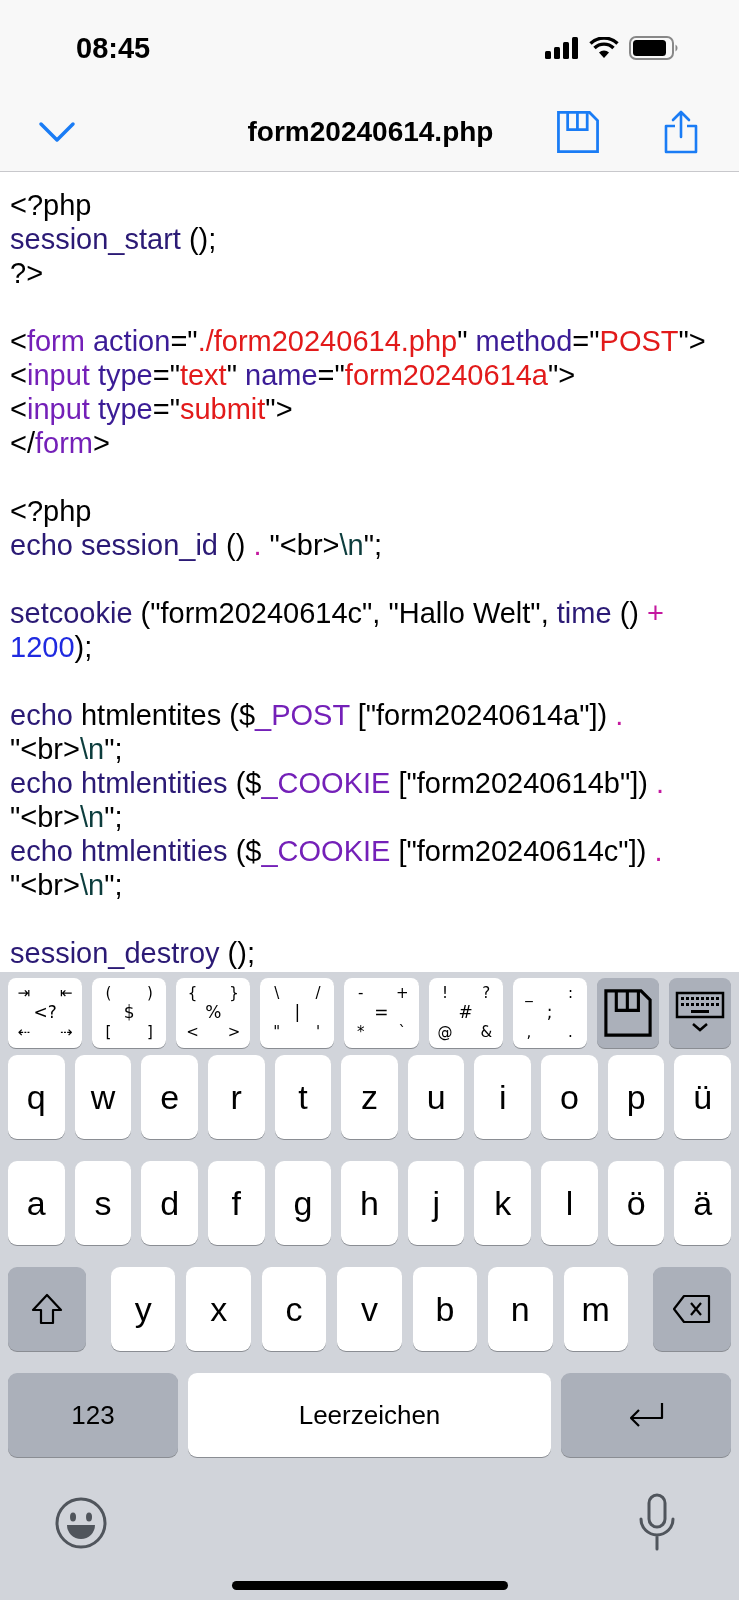 This screenshot has width=739, height=1600. I want to click on letter-key: z, so click(369, 1097).